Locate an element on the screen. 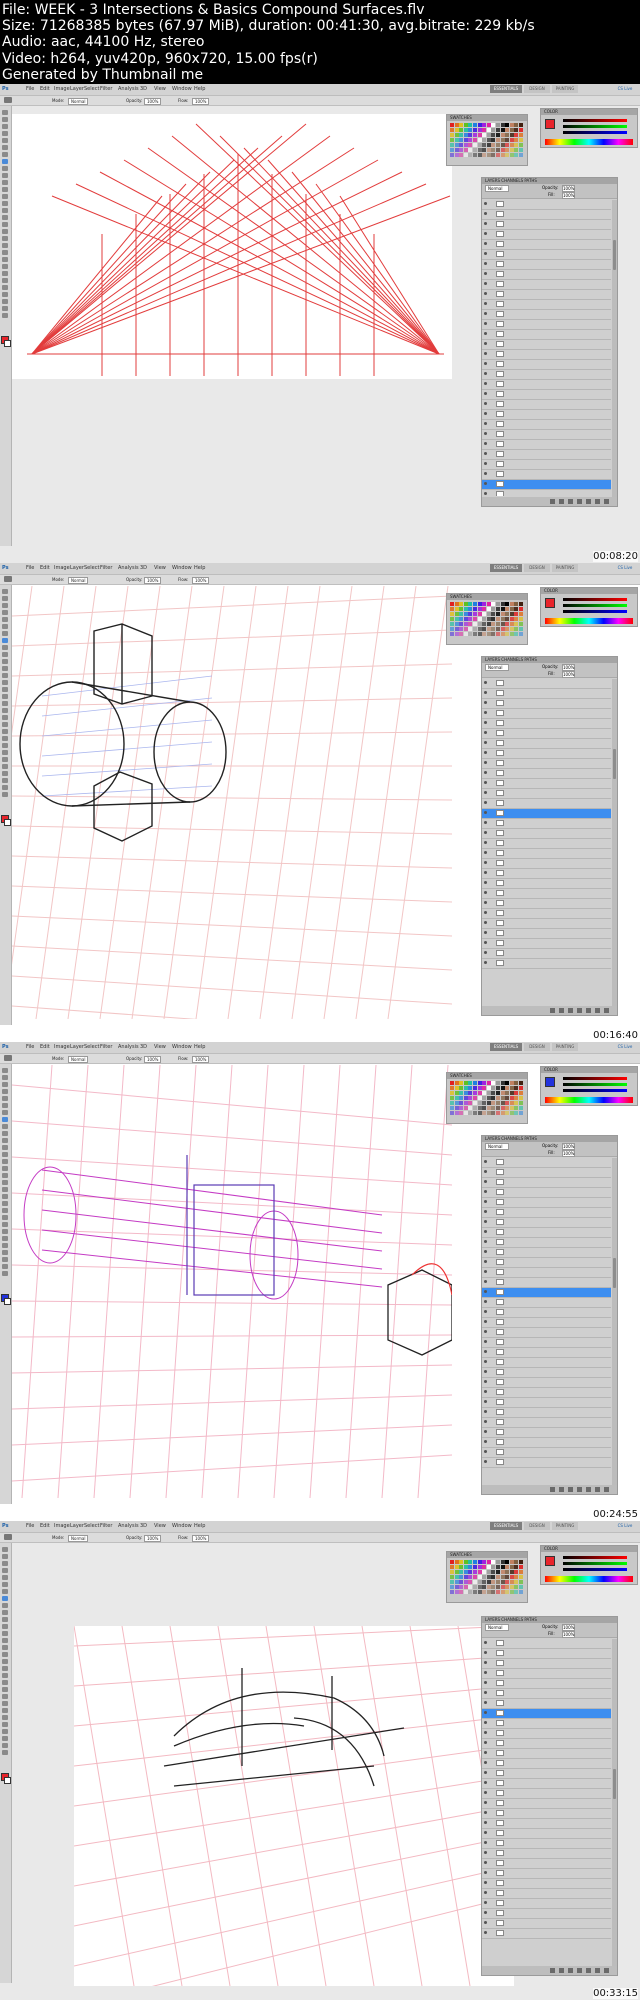  document-canvas is located at coordinates (232, 1281).